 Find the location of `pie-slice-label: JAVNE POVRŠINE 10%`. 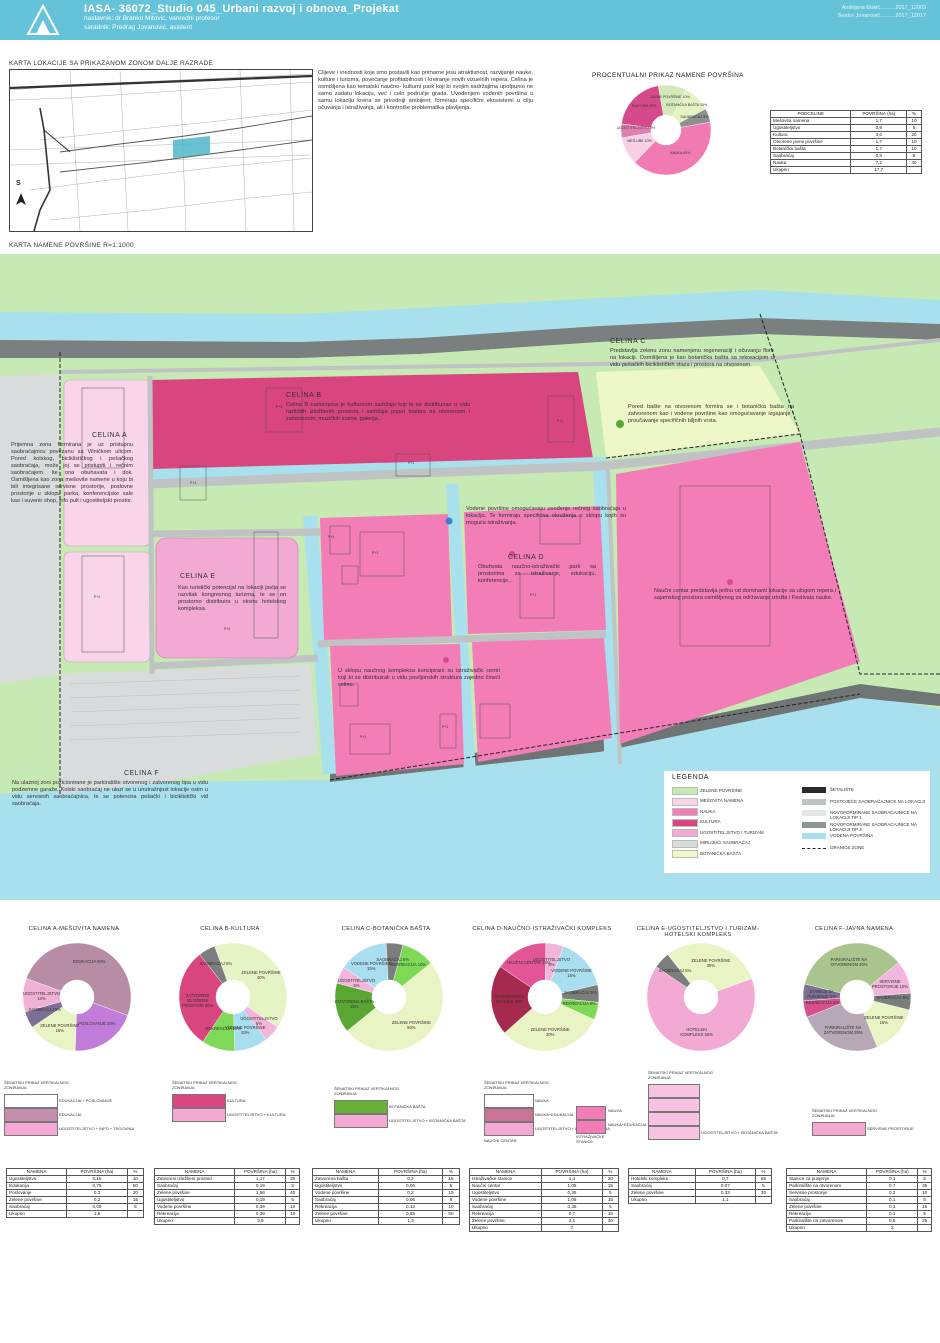

pie-slice-label: JAVNE POVRŠINE 10% is located at coordinates (670, 97).